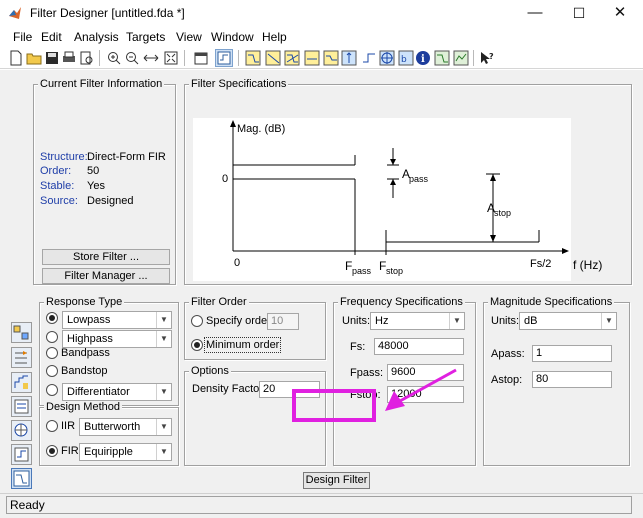  What do you see at coordinates (52, 353) in the screenshot?
I see `bandpass-radio` at bounding box center [52, 353].